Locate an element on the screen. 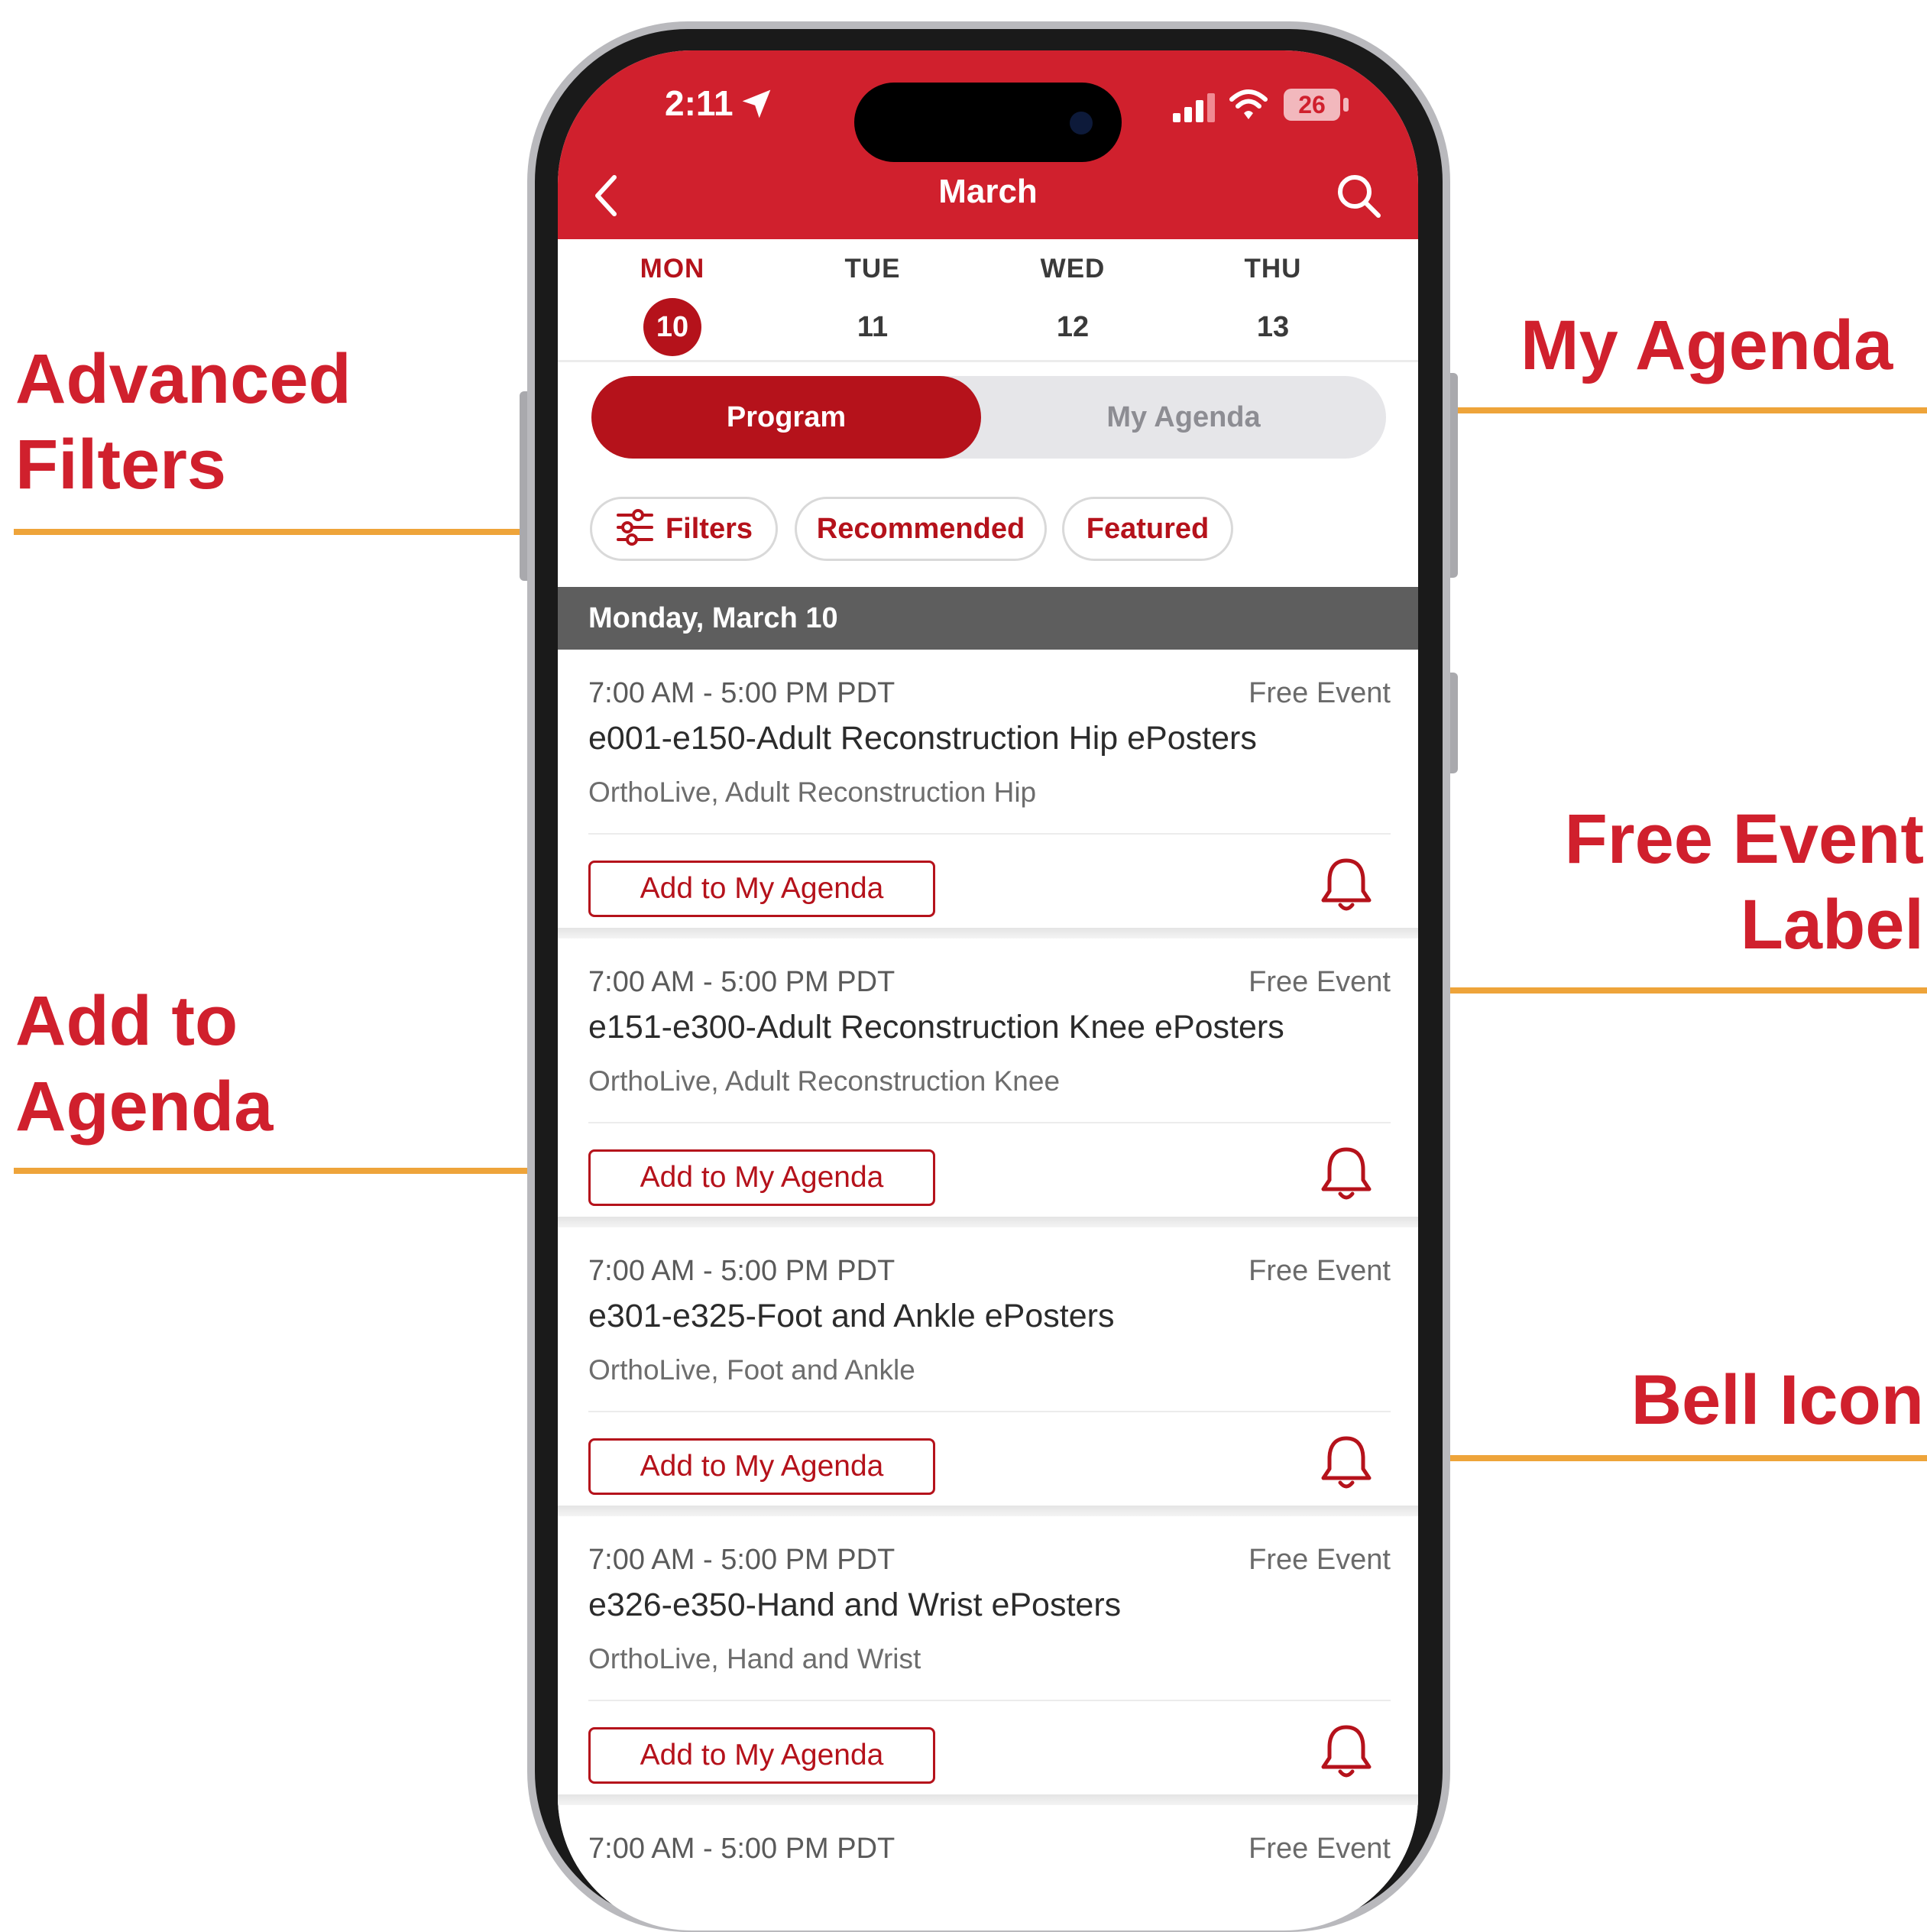 This screenshot has width=1927, height=1932. callout-bell-icon-line is located at coordinates (1666, 1458).